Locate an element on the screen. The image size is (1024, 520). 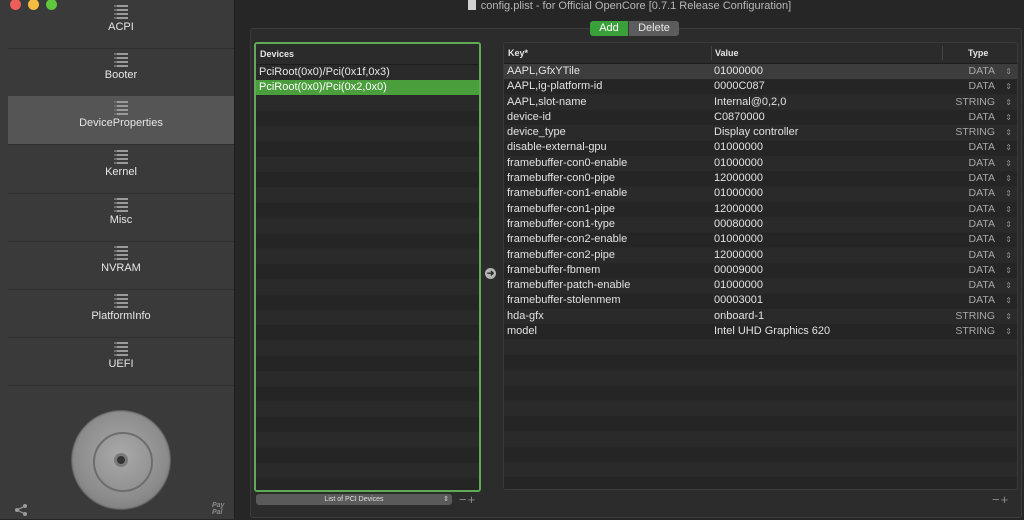
property-row: framebuffer-patch-enable 01000000 DATA ⇕ is located at coordinates (760, 285).